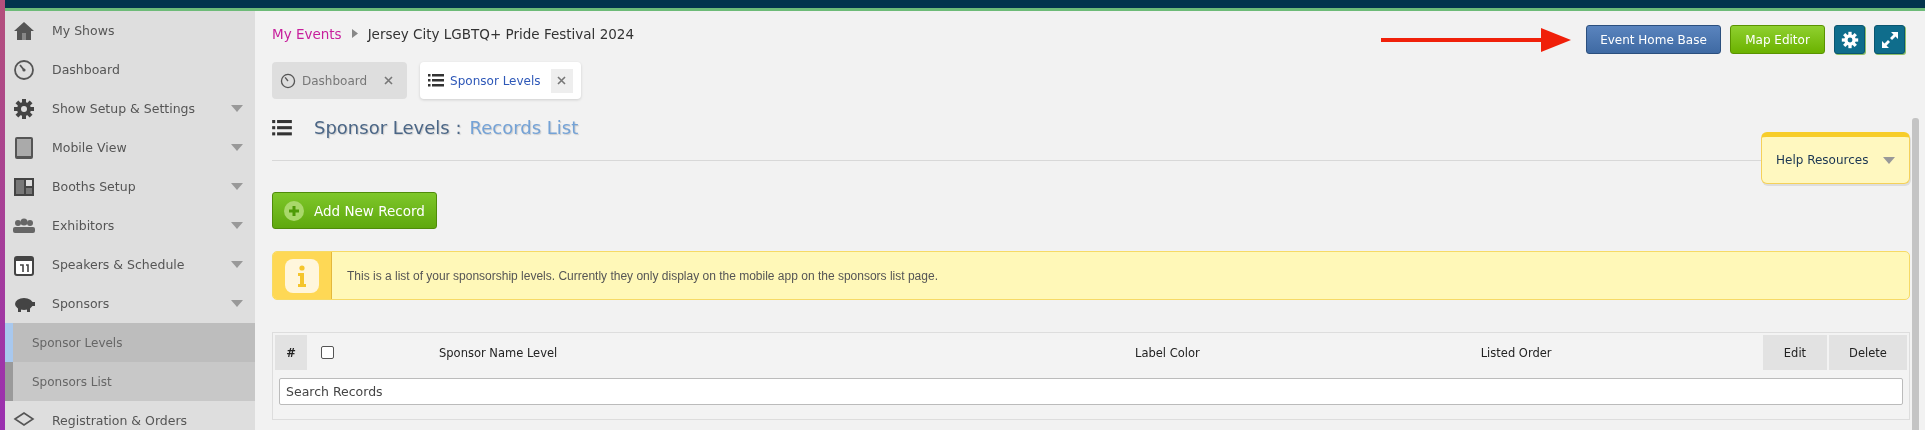 This screenshot has width=1925, height=430. I want to click on sidebar-subitem: Sponsors List, so click(130, 381).